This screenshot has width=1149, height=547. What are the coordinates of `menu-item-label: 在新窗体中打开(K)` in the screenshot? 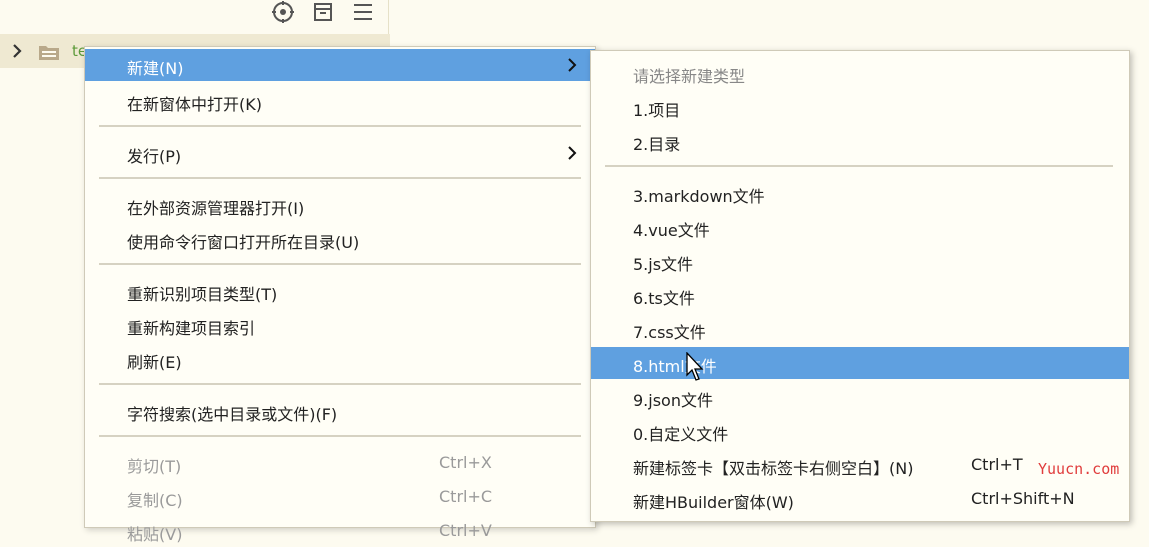 It's located at (194, 104).